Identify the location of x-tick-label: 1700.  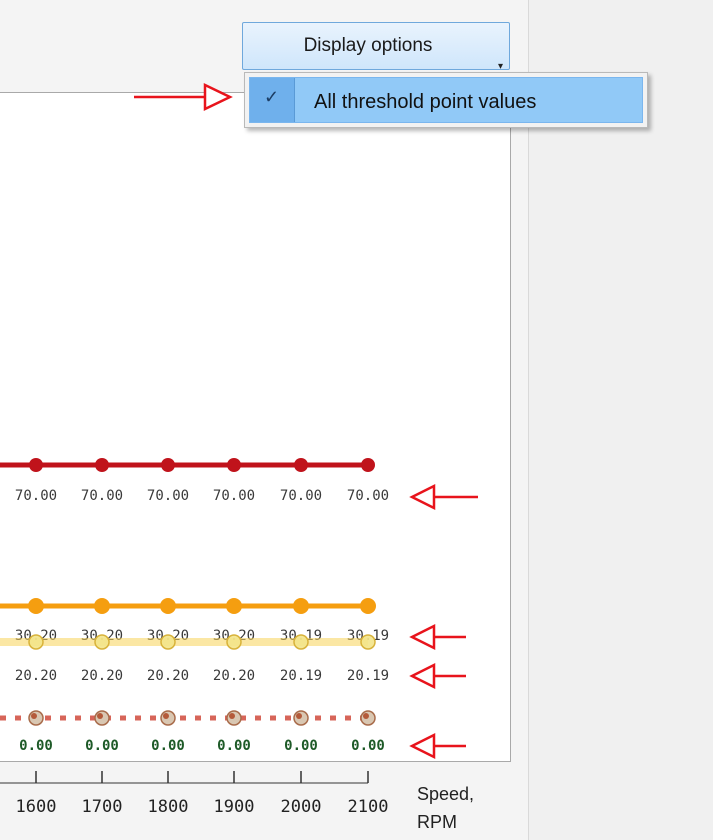
(102, 807).